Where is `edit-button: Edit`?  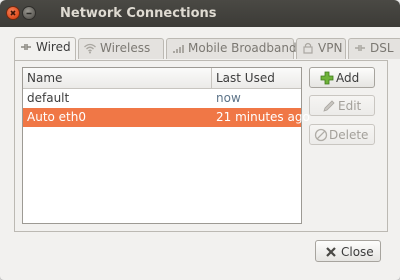 edit-button: Edit is located at coordinates (342, 105).